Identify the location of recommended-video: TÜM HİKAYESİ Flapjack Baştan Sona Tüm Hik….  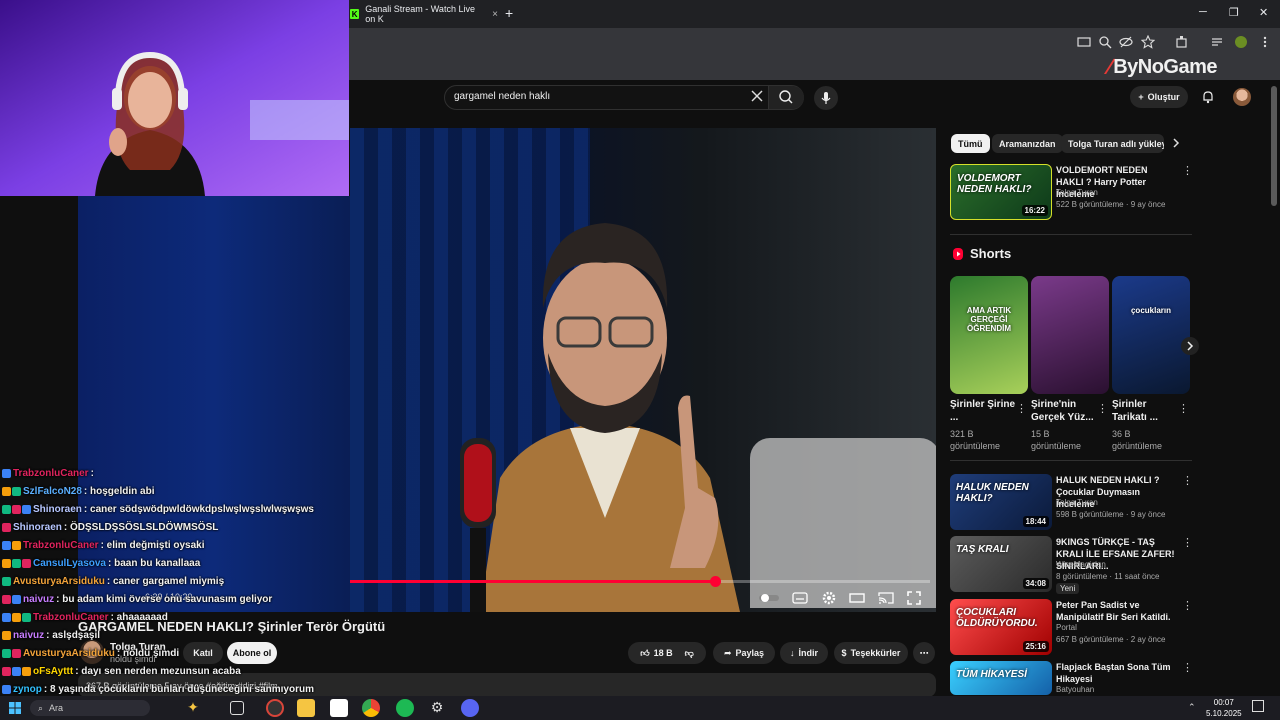
(1071, 678).